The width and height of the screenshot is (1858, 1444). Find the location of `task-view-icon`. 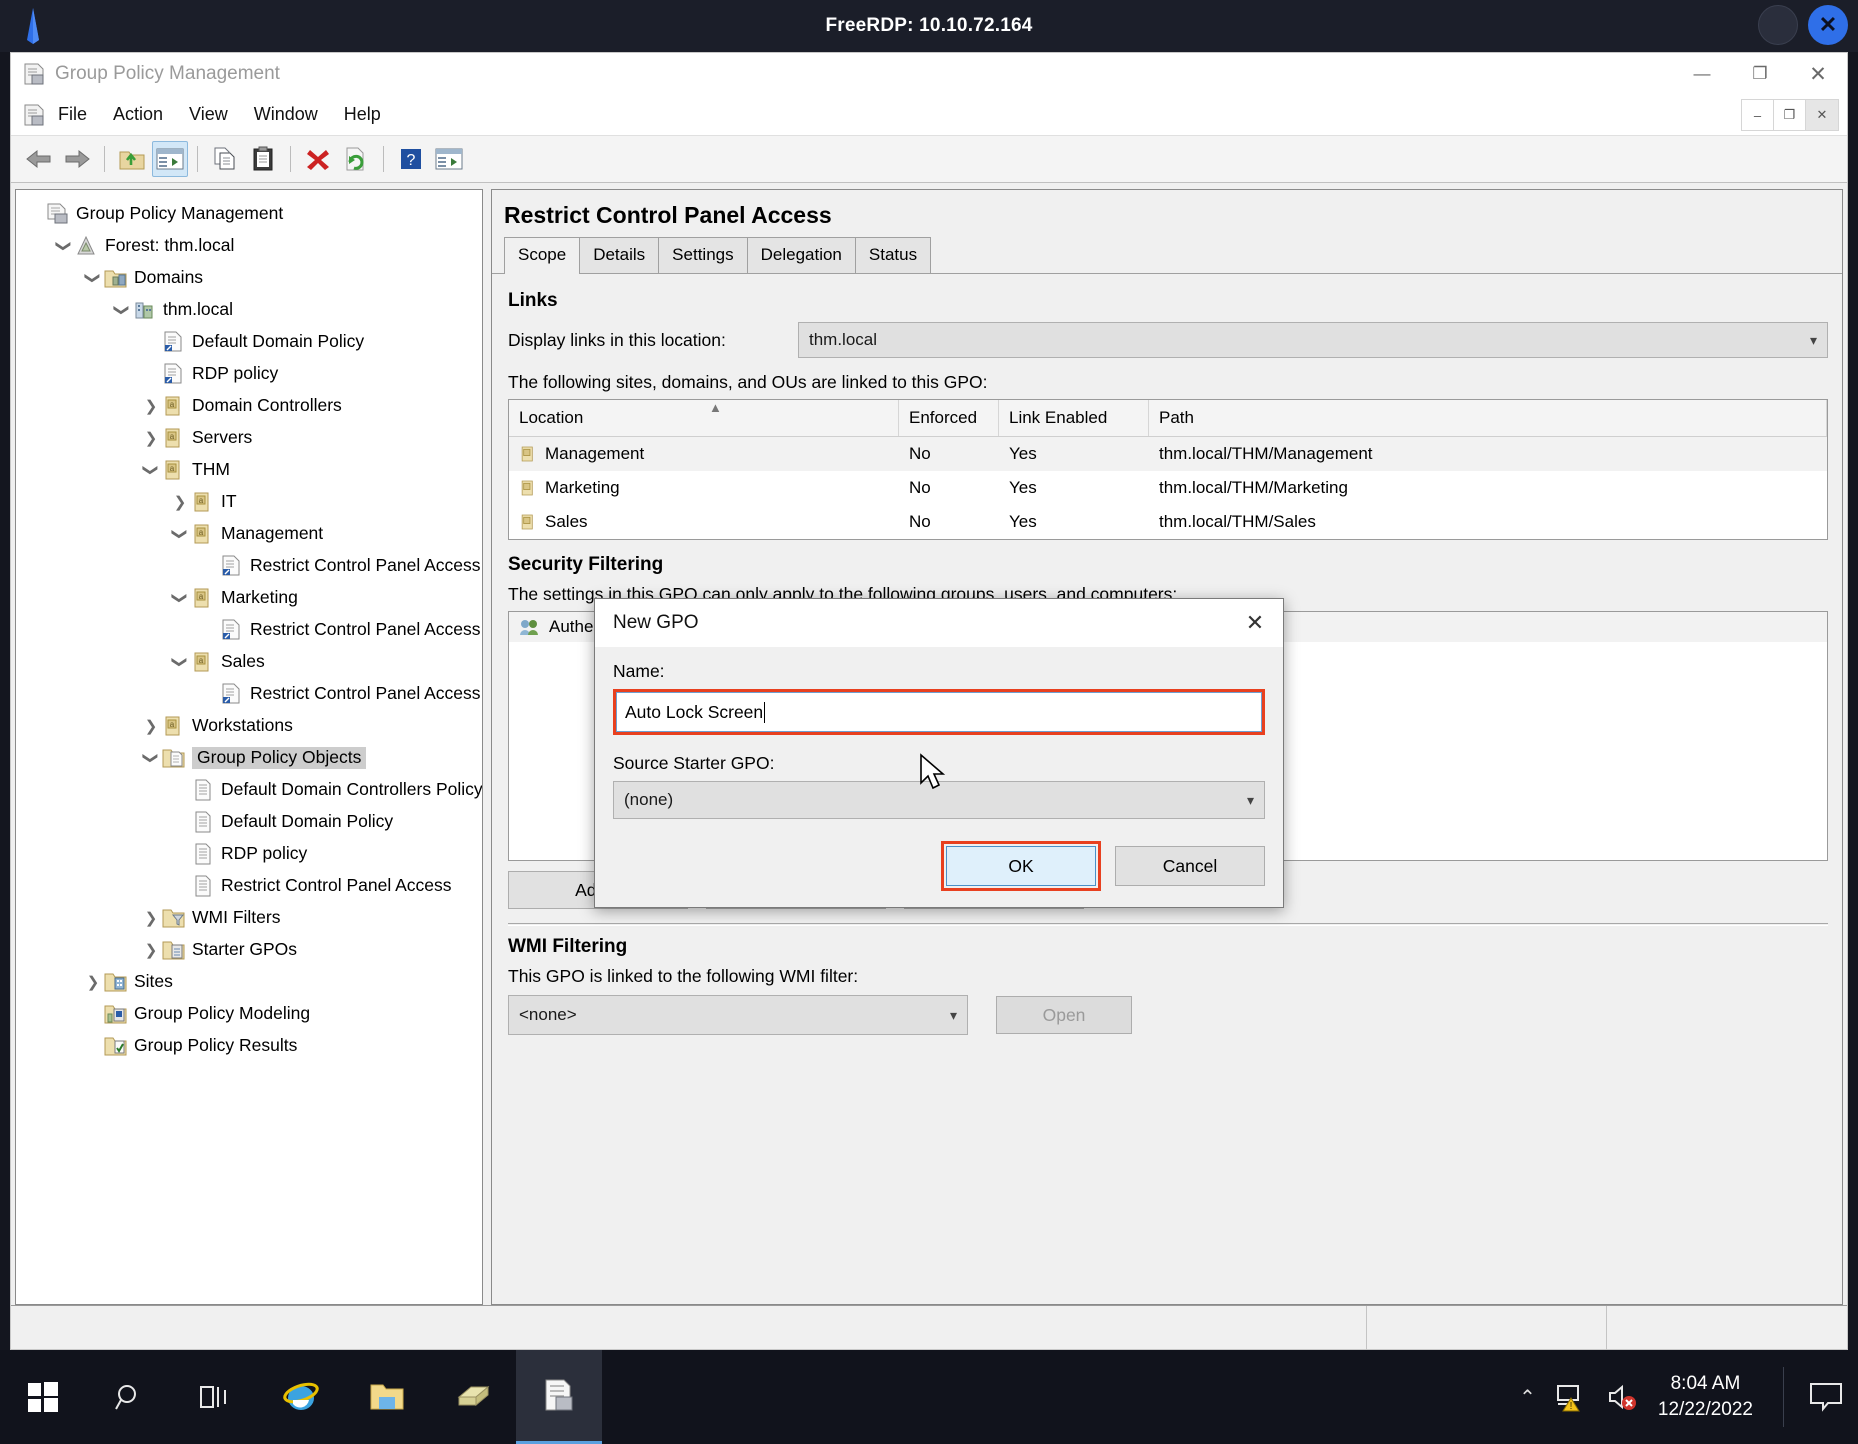

task-view-icon is located at coordinates (215, 1397).